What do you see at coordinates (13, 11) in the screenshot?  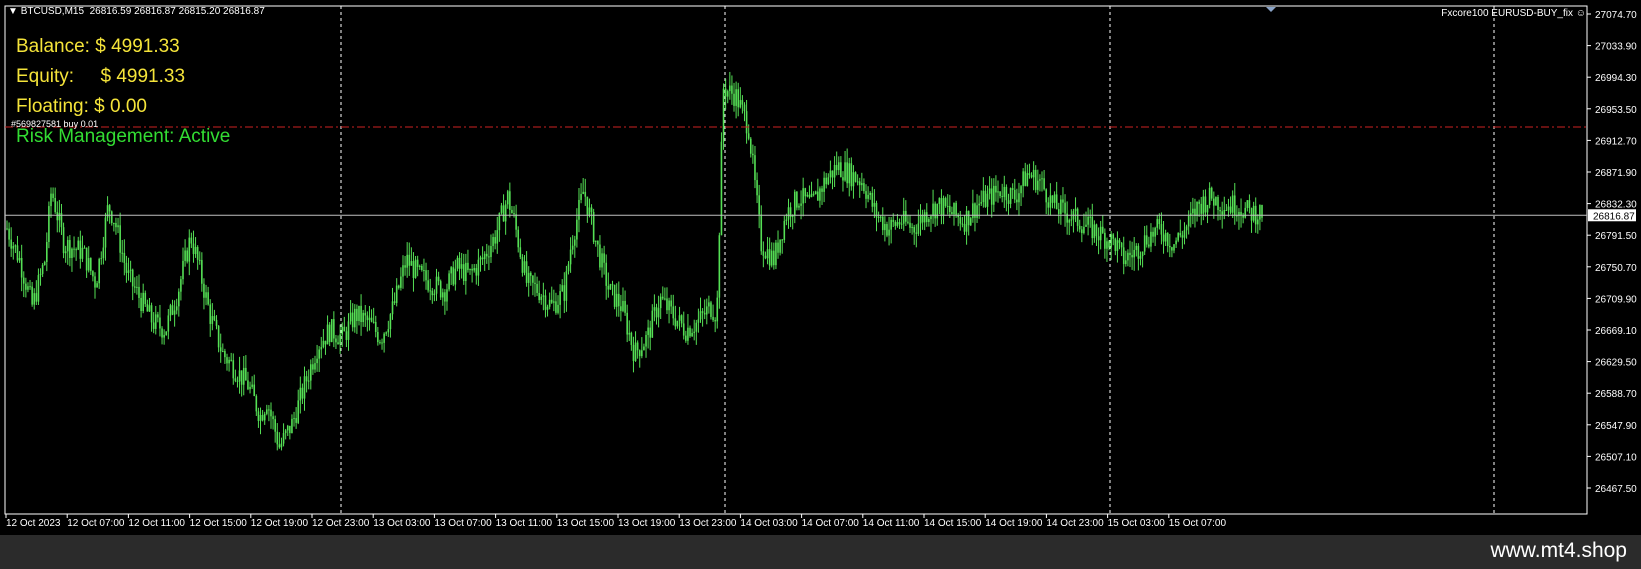 I see `collapse-arrow-icon: ▼` at bounding box center [13, 11].